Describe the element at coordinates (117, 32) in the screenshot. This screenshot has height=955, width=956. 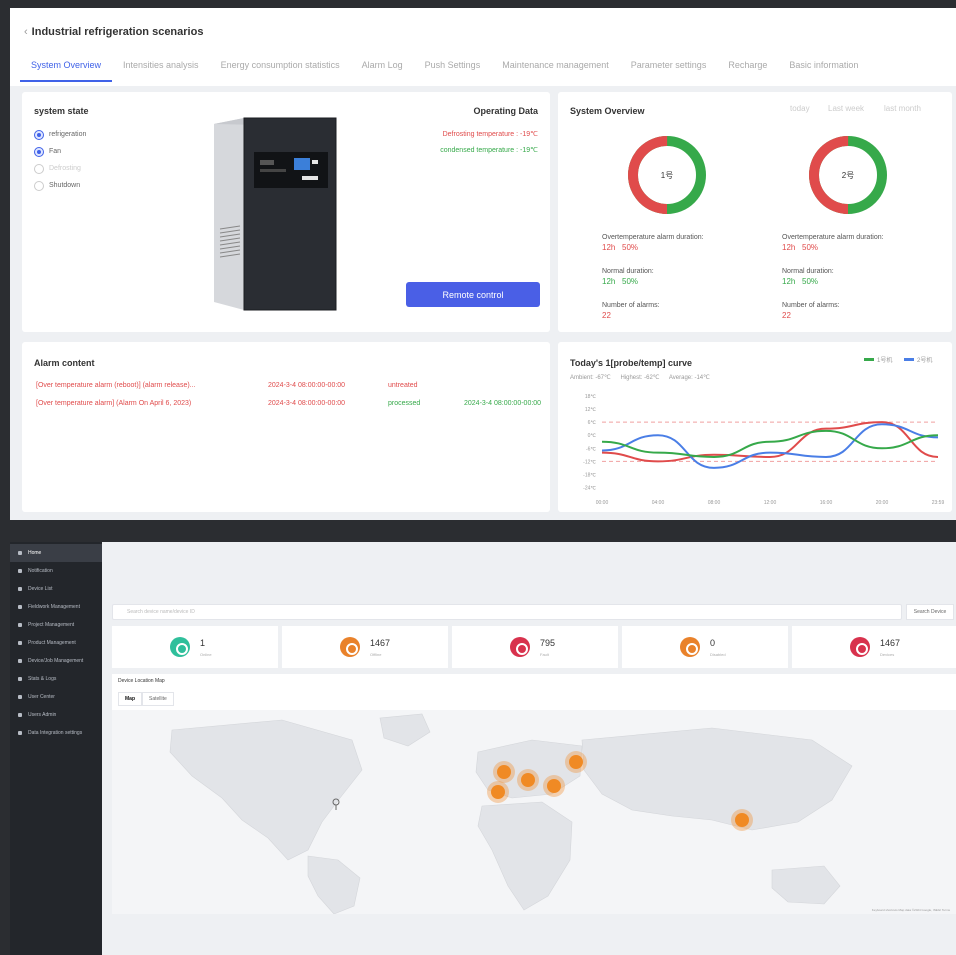
I see `page-title-text: Industrial refrigeration scenarios` at that location.